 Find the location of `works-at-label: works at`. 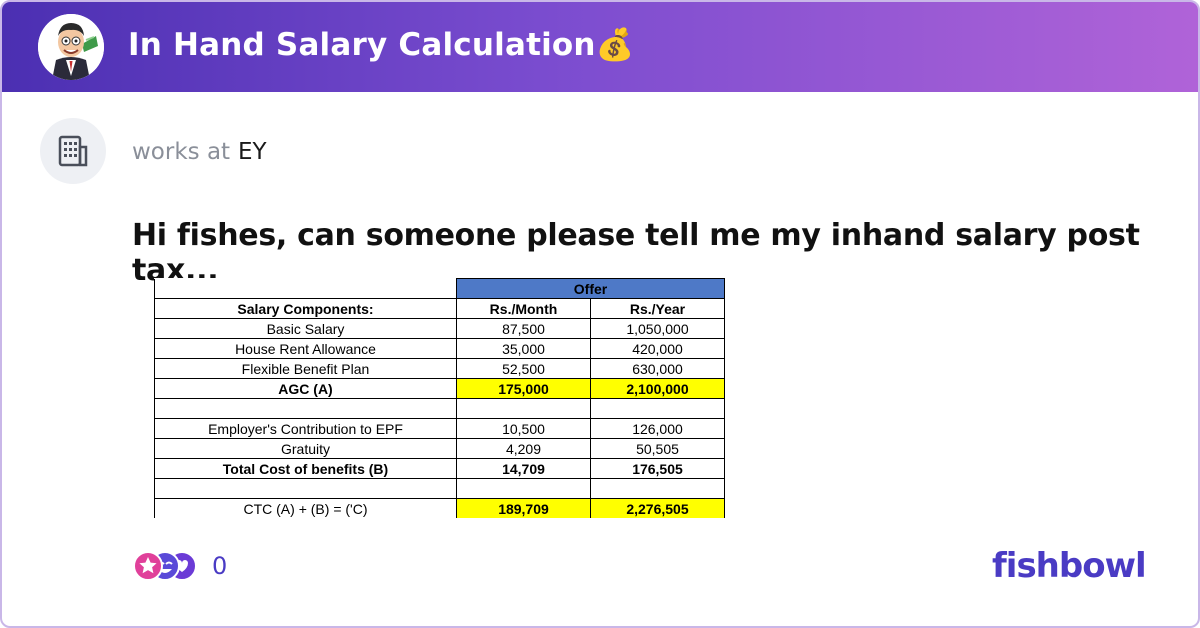

works-at-label: works at is located at coordinates (181, 152).